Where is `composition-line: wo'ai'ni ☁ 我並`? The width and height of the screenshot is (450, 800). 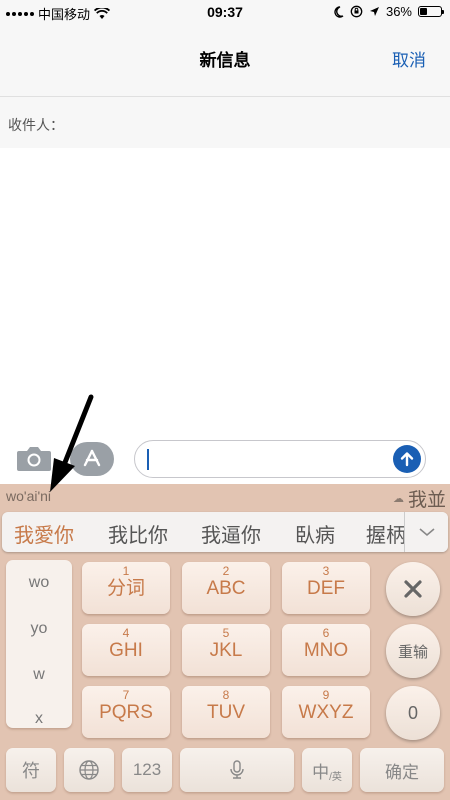 composition-line: wo'ai'ni ☁ 我並 is located at coordinates (225, 498).